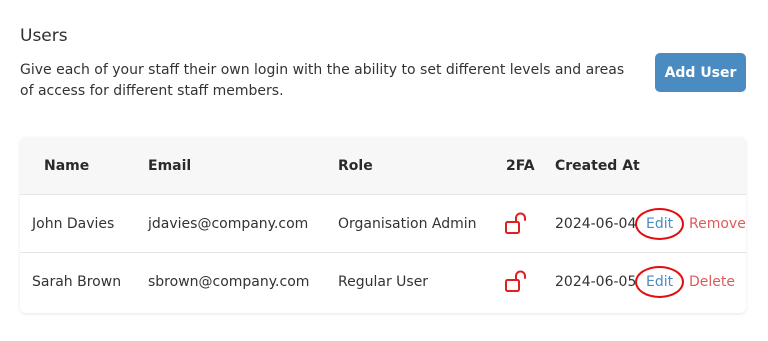  I want to click on delete-link-label: Delete, so click(712, 282).